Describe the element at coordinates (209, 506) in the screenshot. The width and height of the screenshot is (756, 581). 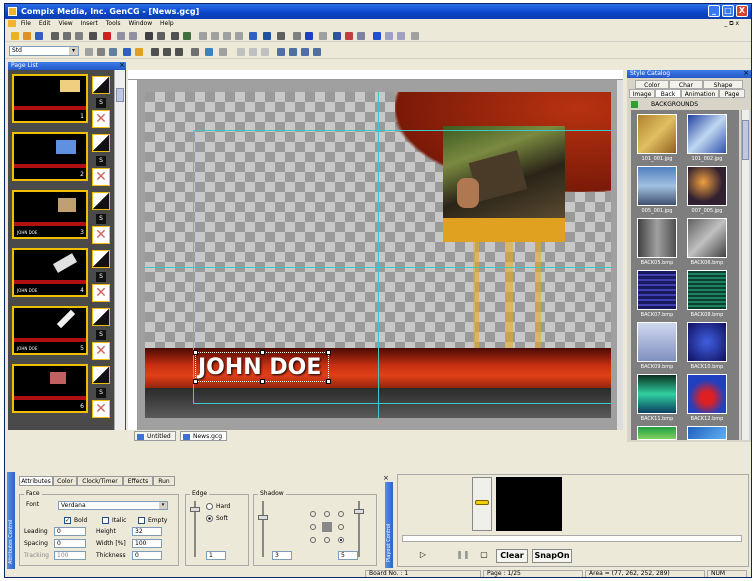
I see `hard-radio` at that location.